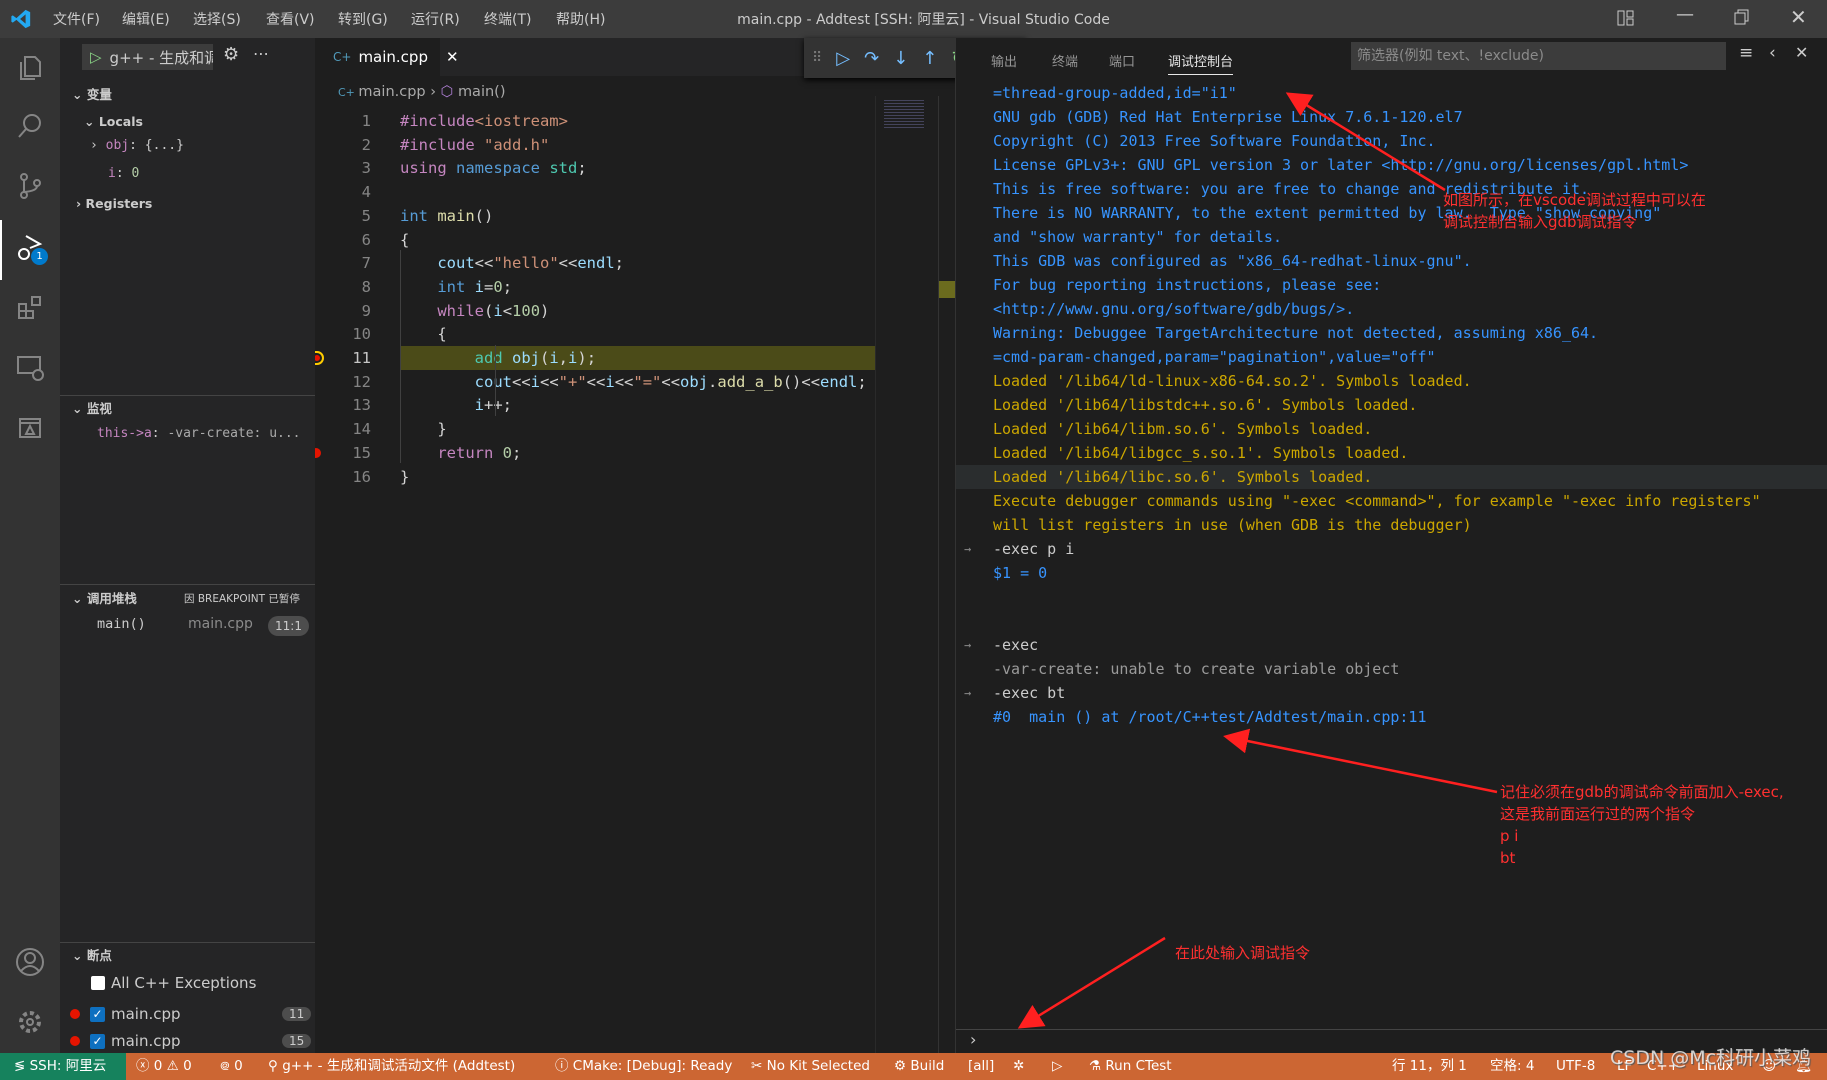  Describe the element at coordinates (442, 144) in the screenshot. I see `code-token: #include` at that location.